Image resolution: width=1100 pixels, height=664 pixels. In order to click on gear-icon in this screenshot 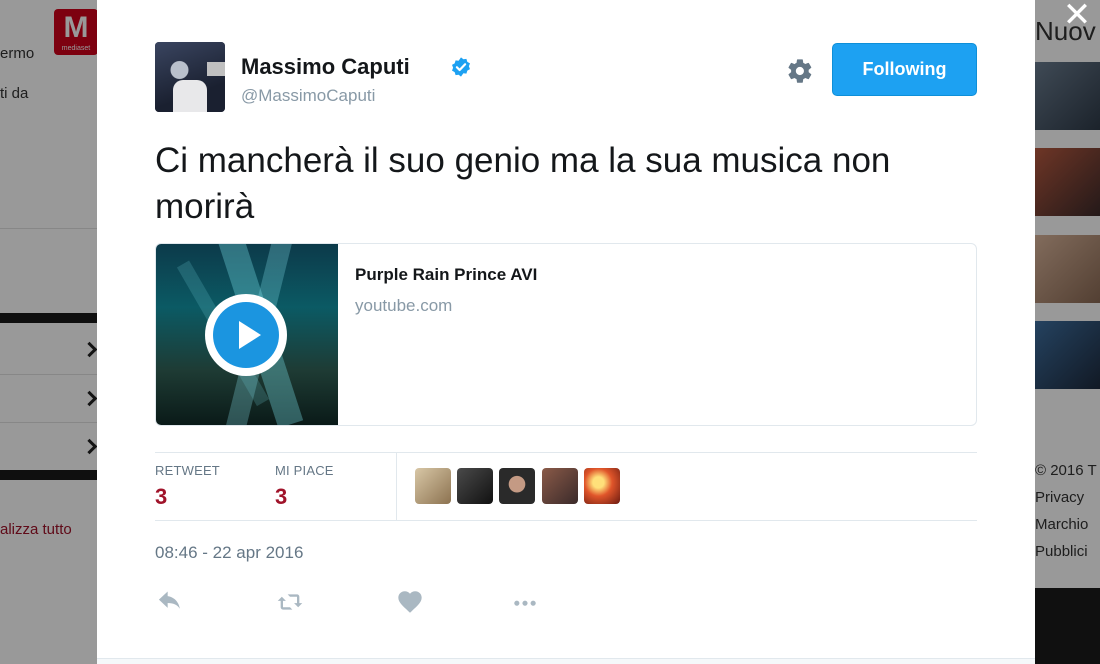, I will do `click(800, 71)`.